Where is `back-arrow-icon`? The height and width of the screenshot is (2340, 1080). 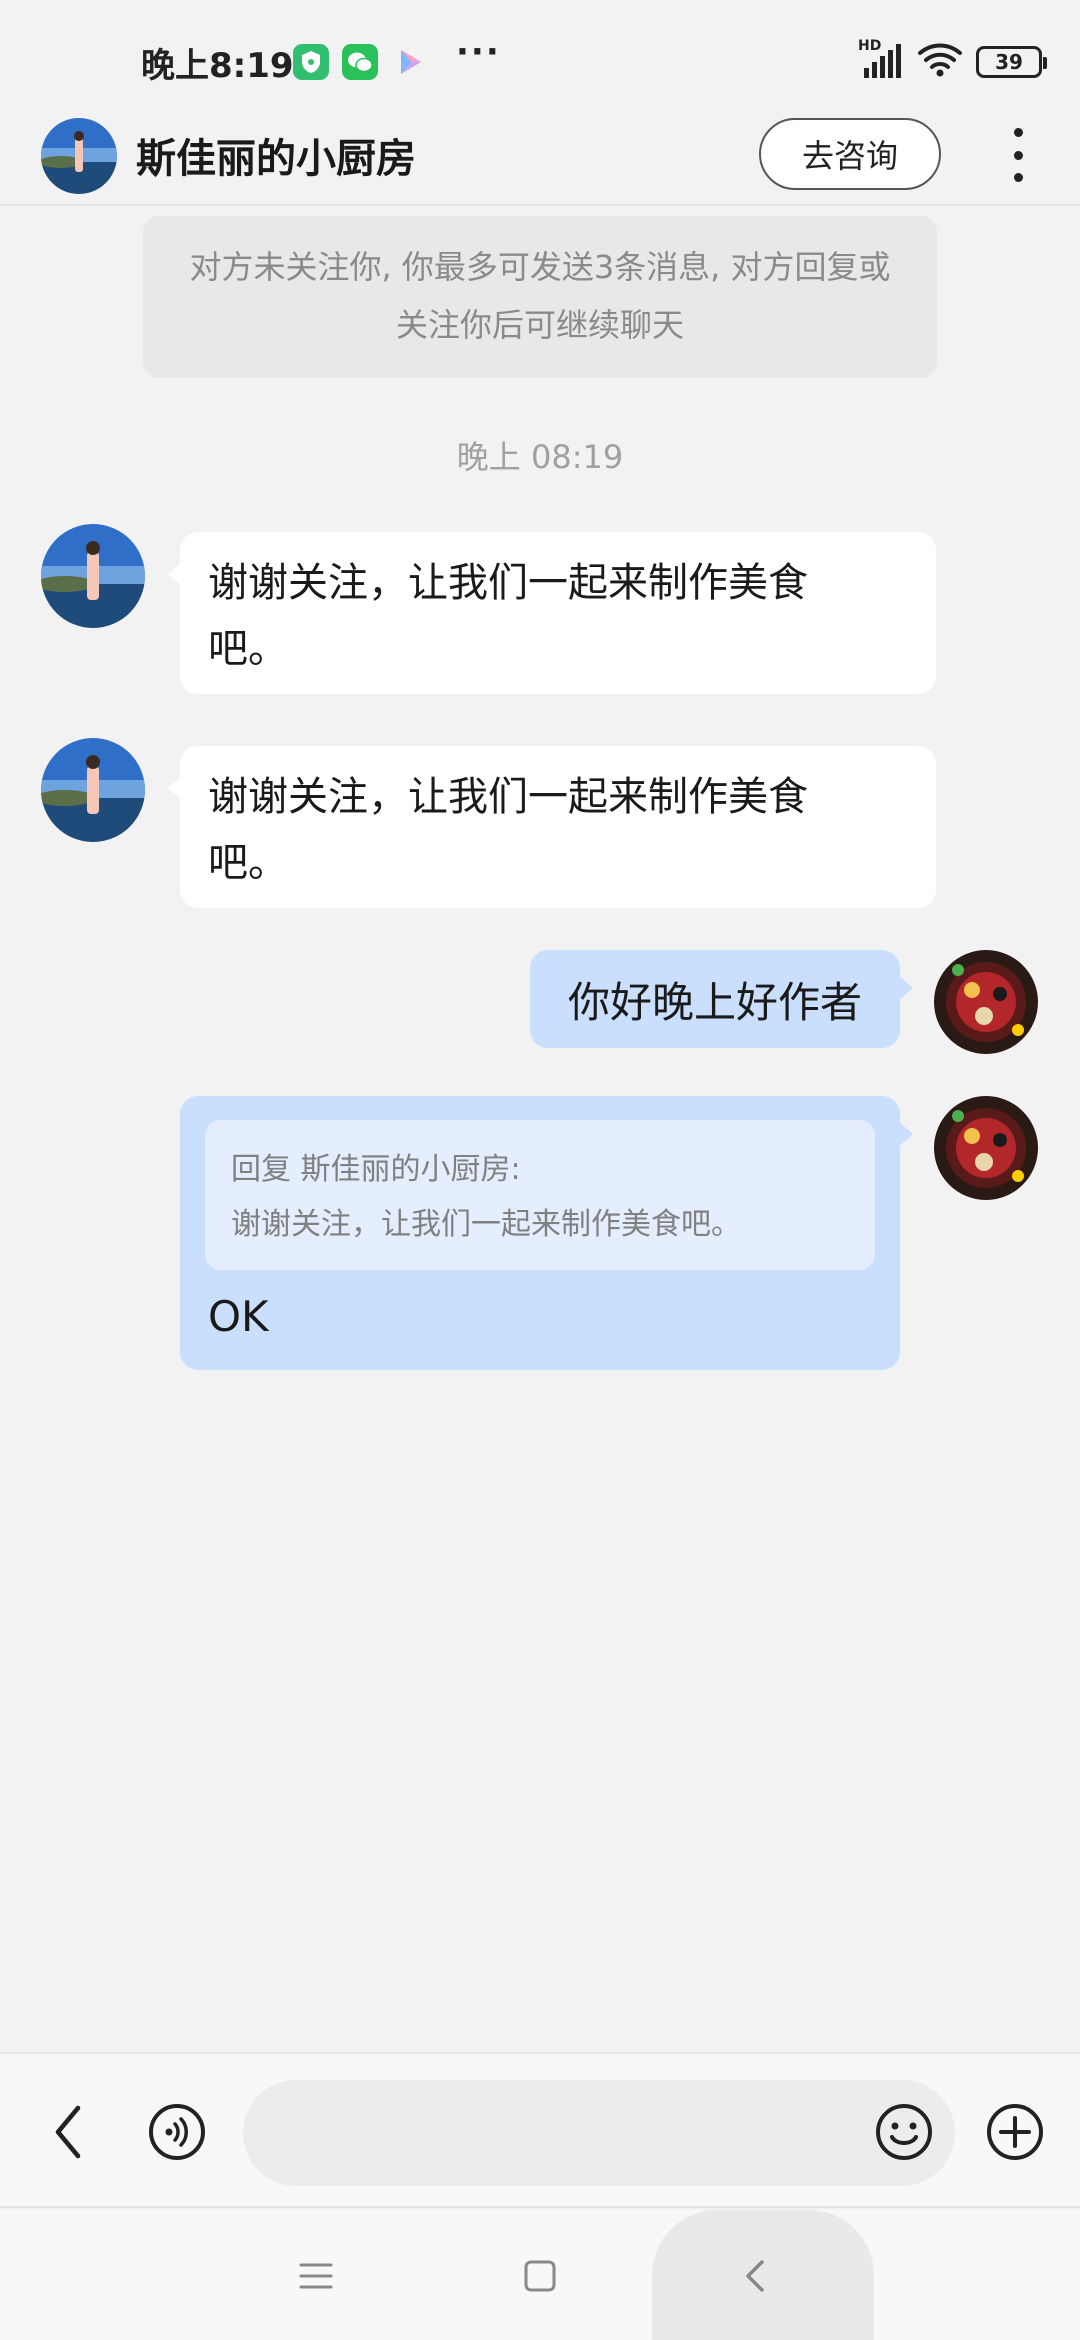
back-arrow-icon is located at coordinates (68, 2132).